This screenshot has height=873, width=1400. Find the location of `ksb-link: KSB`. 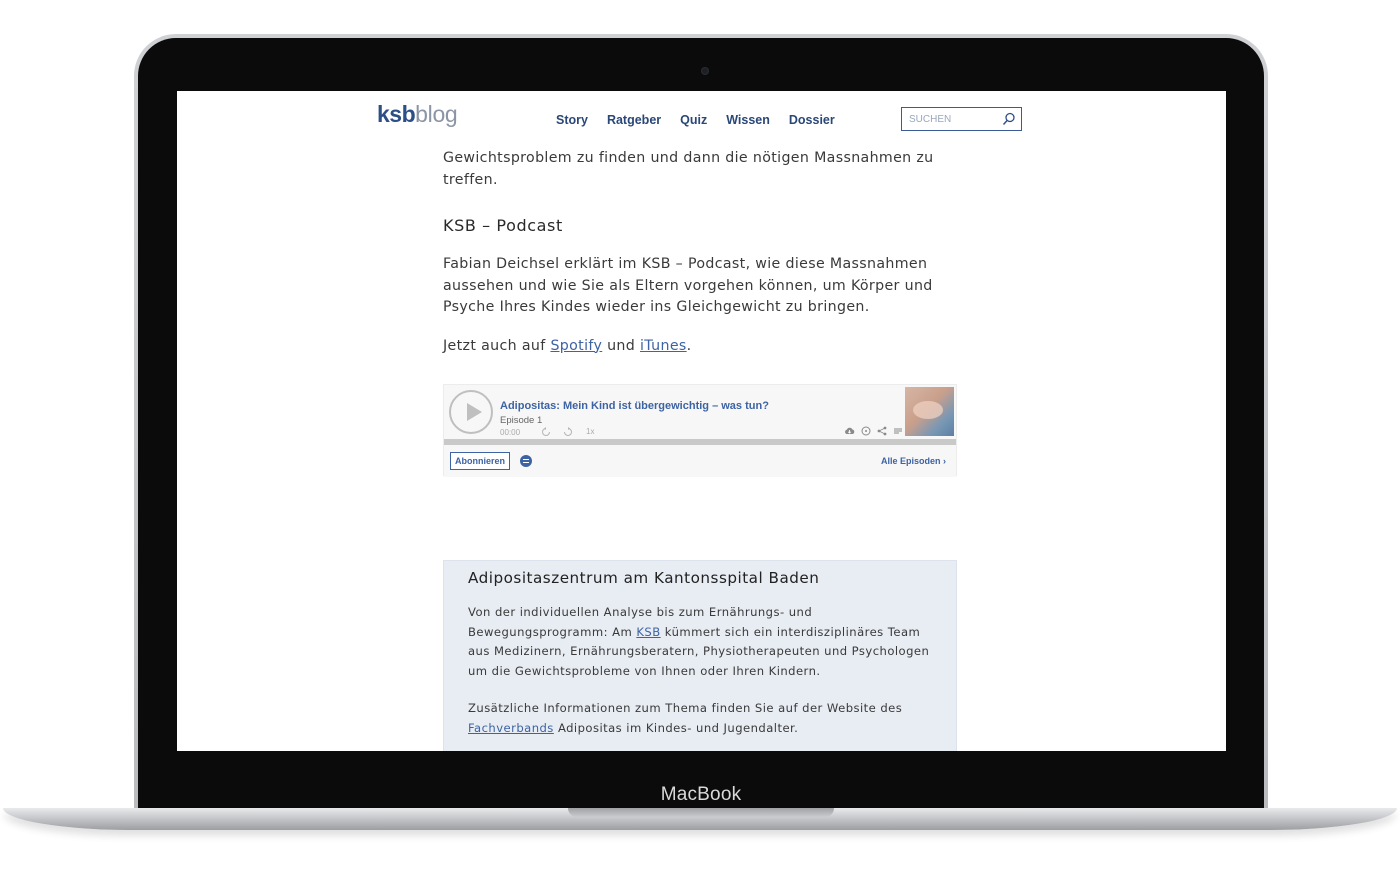

ksb-link: KSB is located at coordinates (648, 632).